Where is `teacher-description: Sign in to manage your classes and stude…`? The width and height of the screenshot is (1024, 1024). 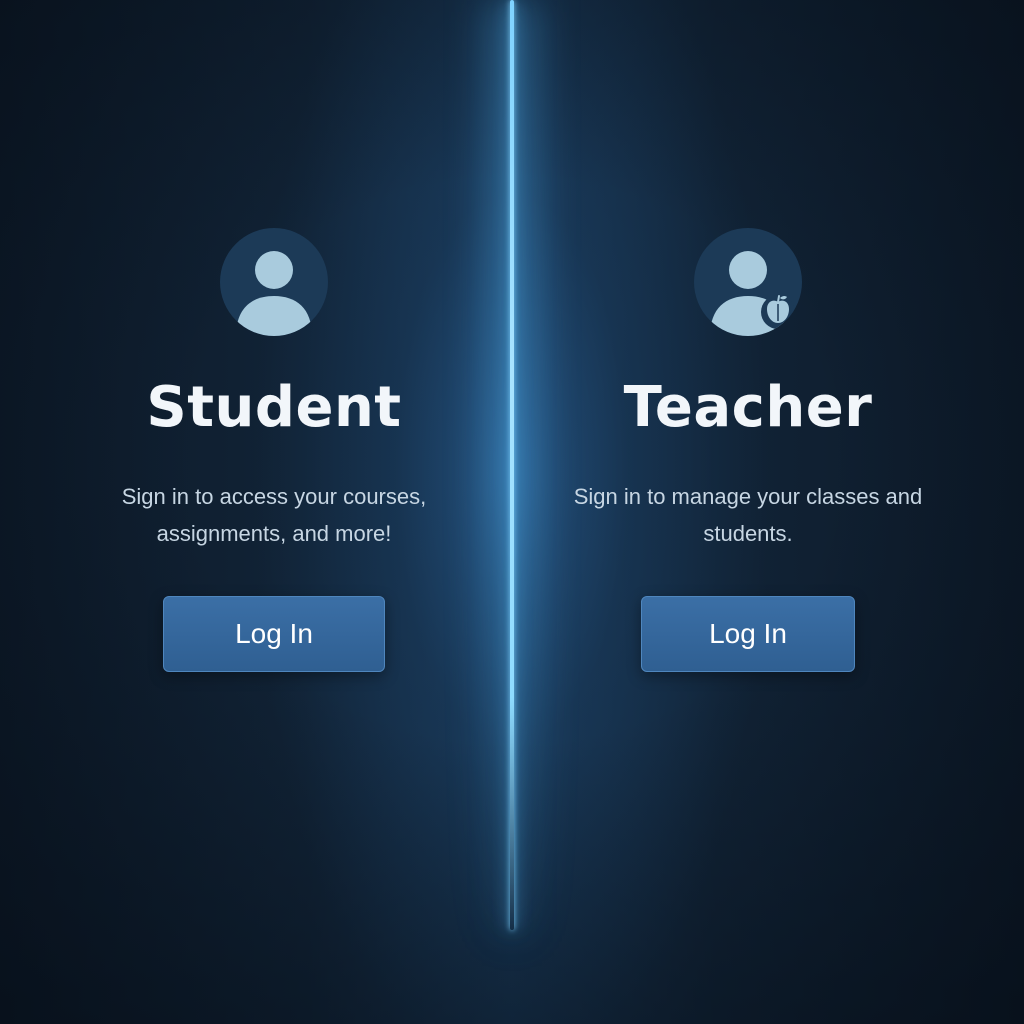
teacher-description: Sign in to manage your classes and stude… is located at coordinates (748, 515).